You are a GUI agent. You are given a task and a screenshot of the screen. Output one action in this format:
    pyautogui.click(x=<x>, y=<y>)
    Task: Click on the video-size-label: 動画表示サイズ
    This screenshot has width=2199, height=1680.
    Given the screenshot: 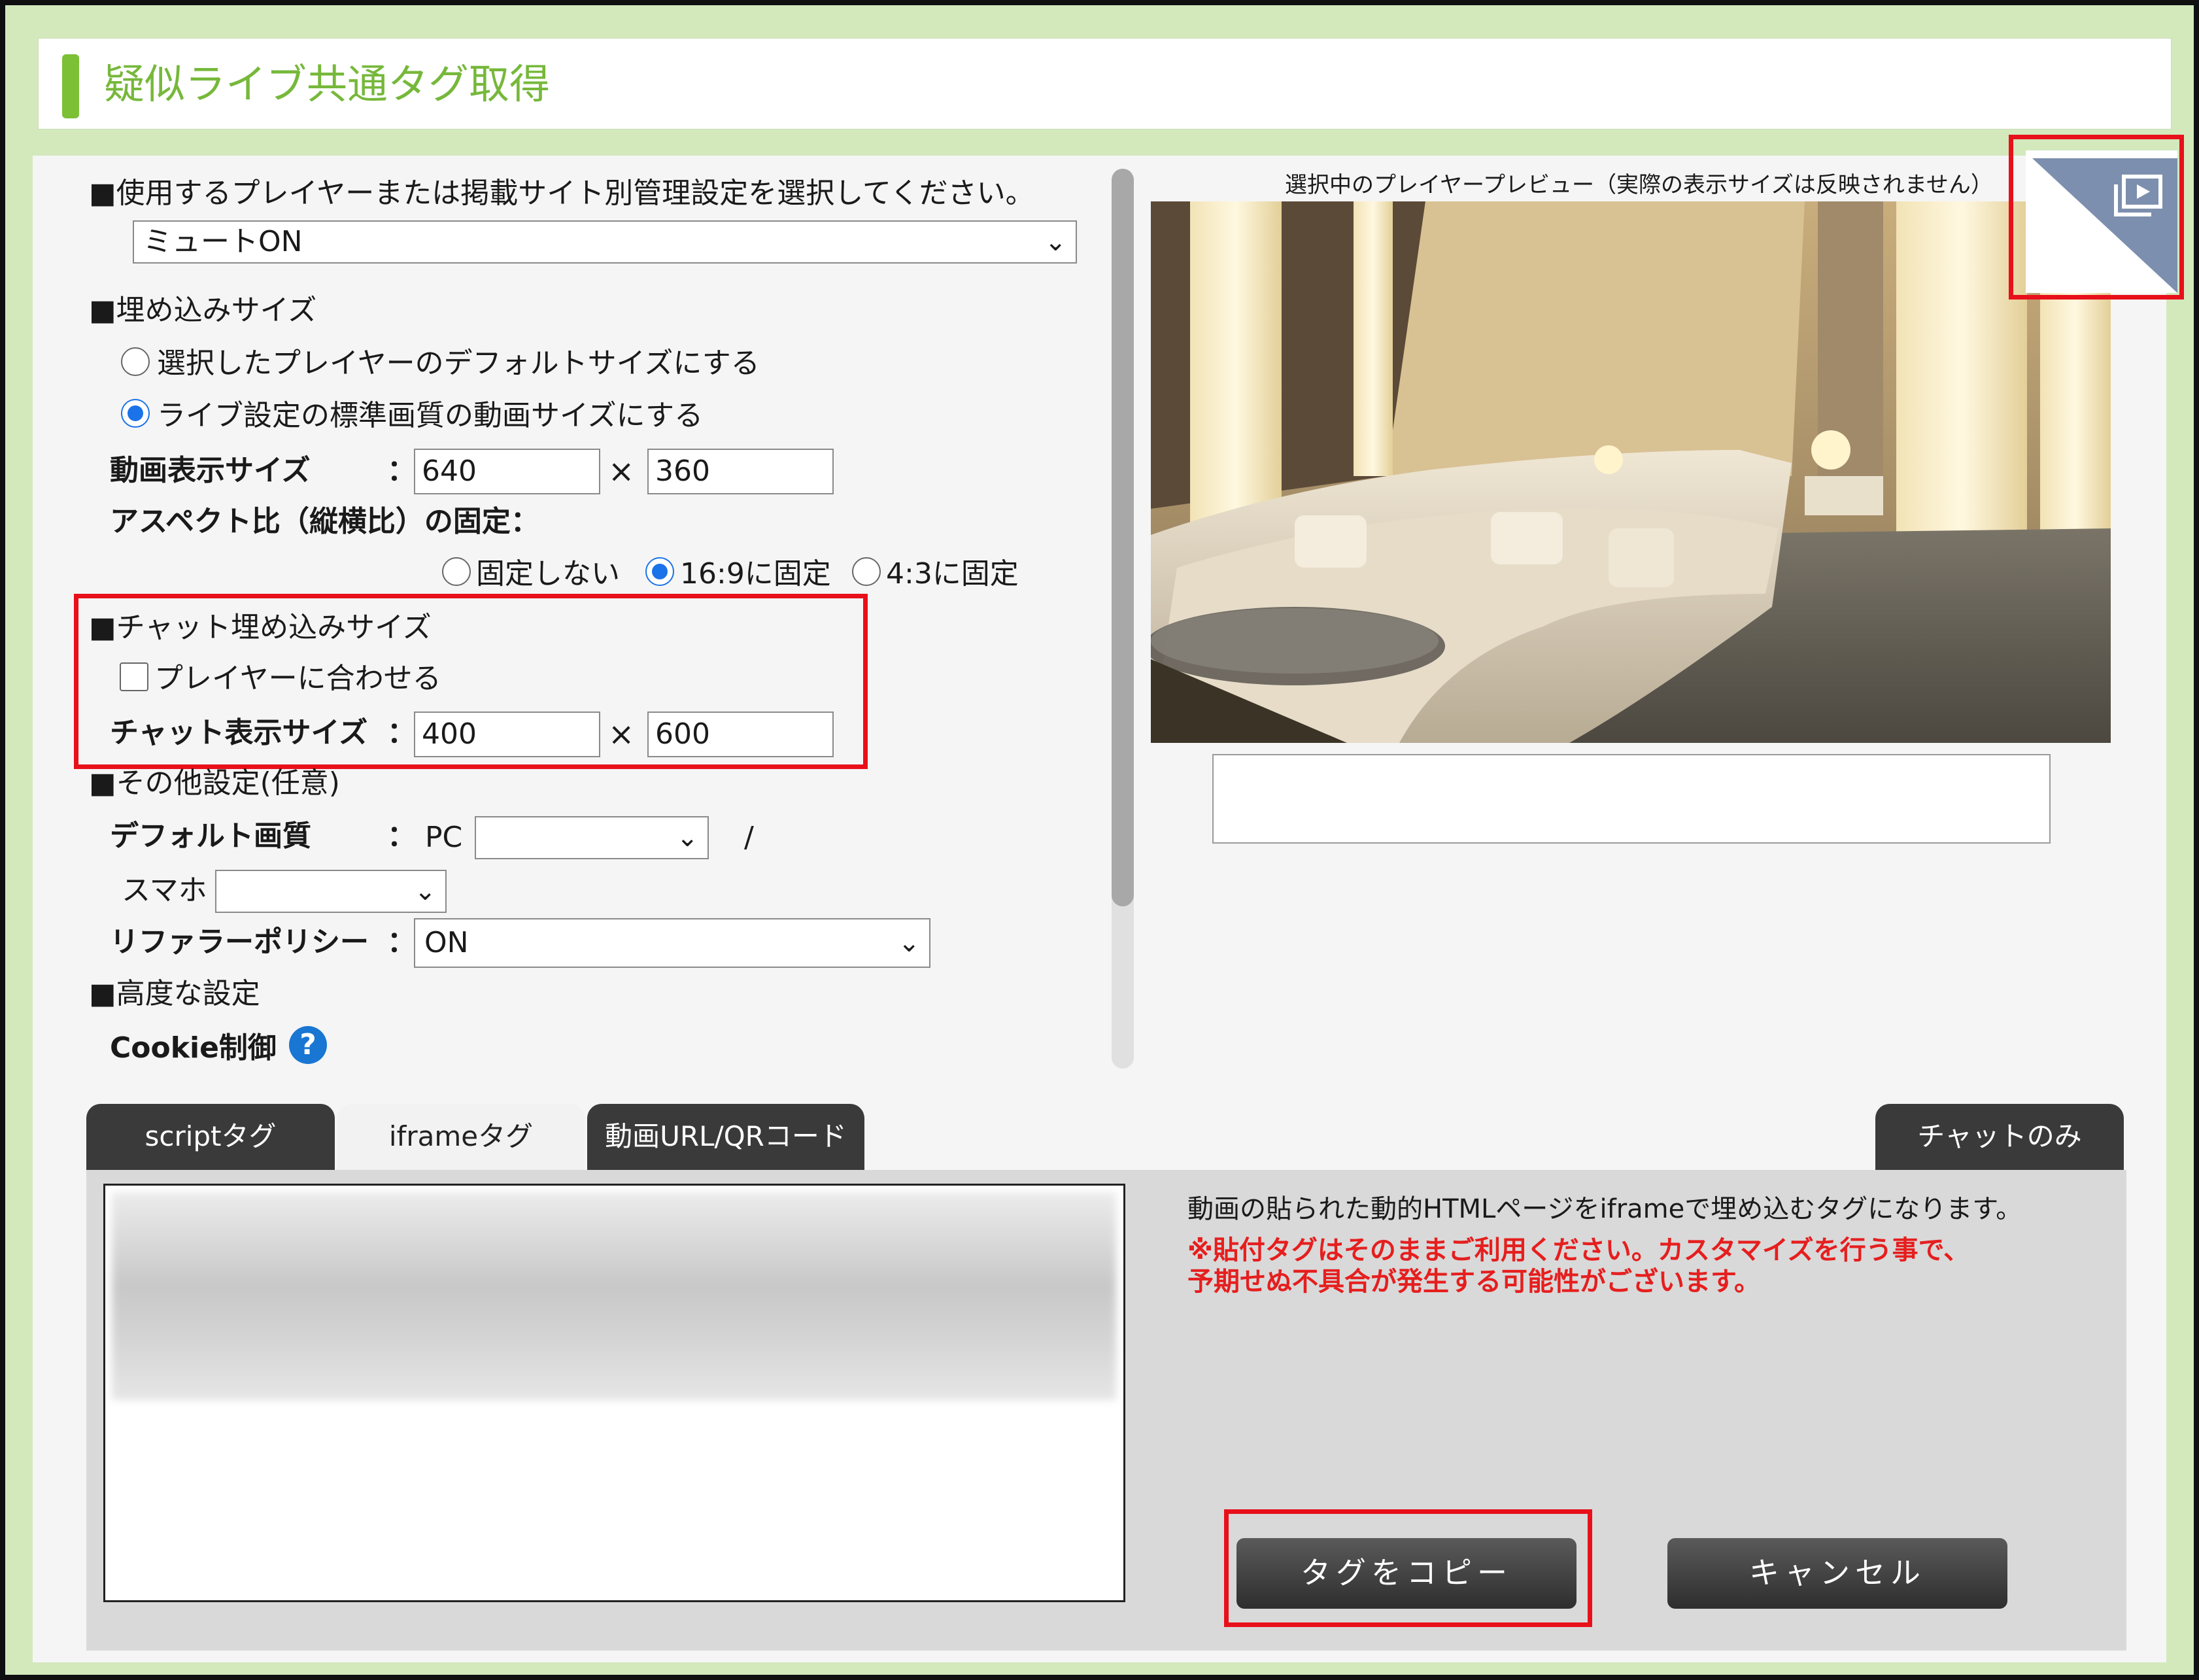 What is the action you would take?
    pyautogui.click(x=210, y=470)
    